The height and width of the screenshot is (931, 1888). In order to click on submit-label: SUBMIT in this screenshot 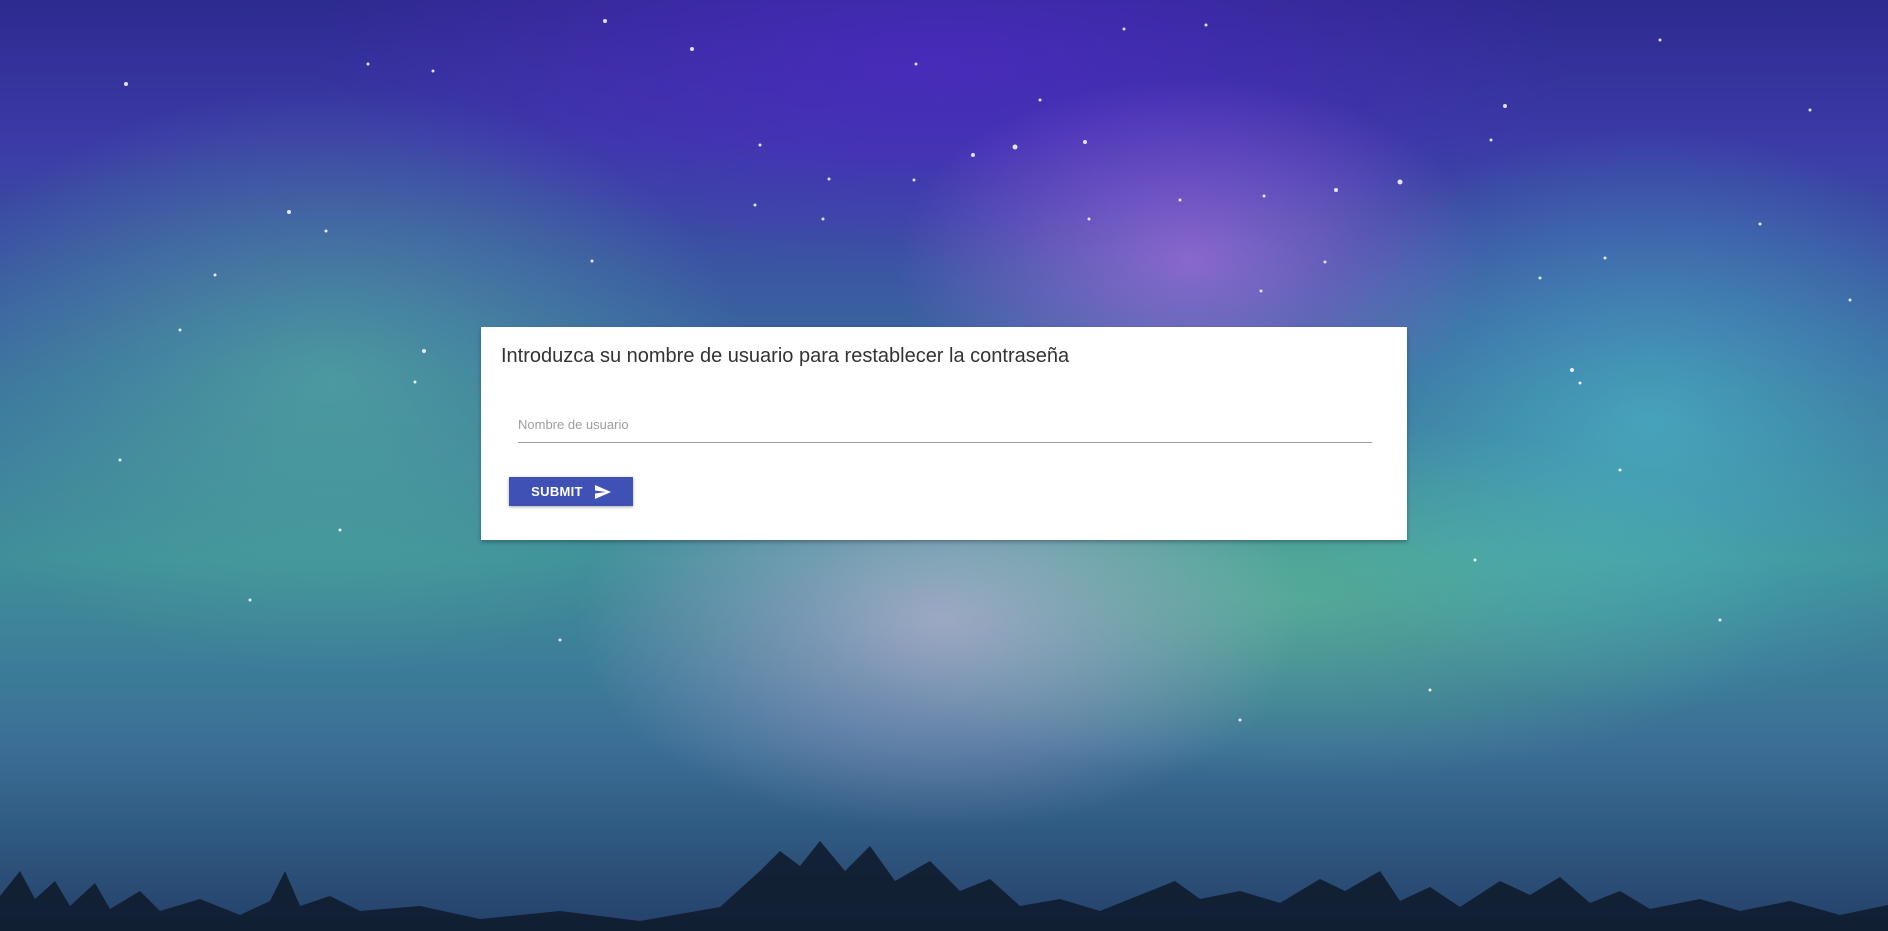, I will do `click(557, 491)`.